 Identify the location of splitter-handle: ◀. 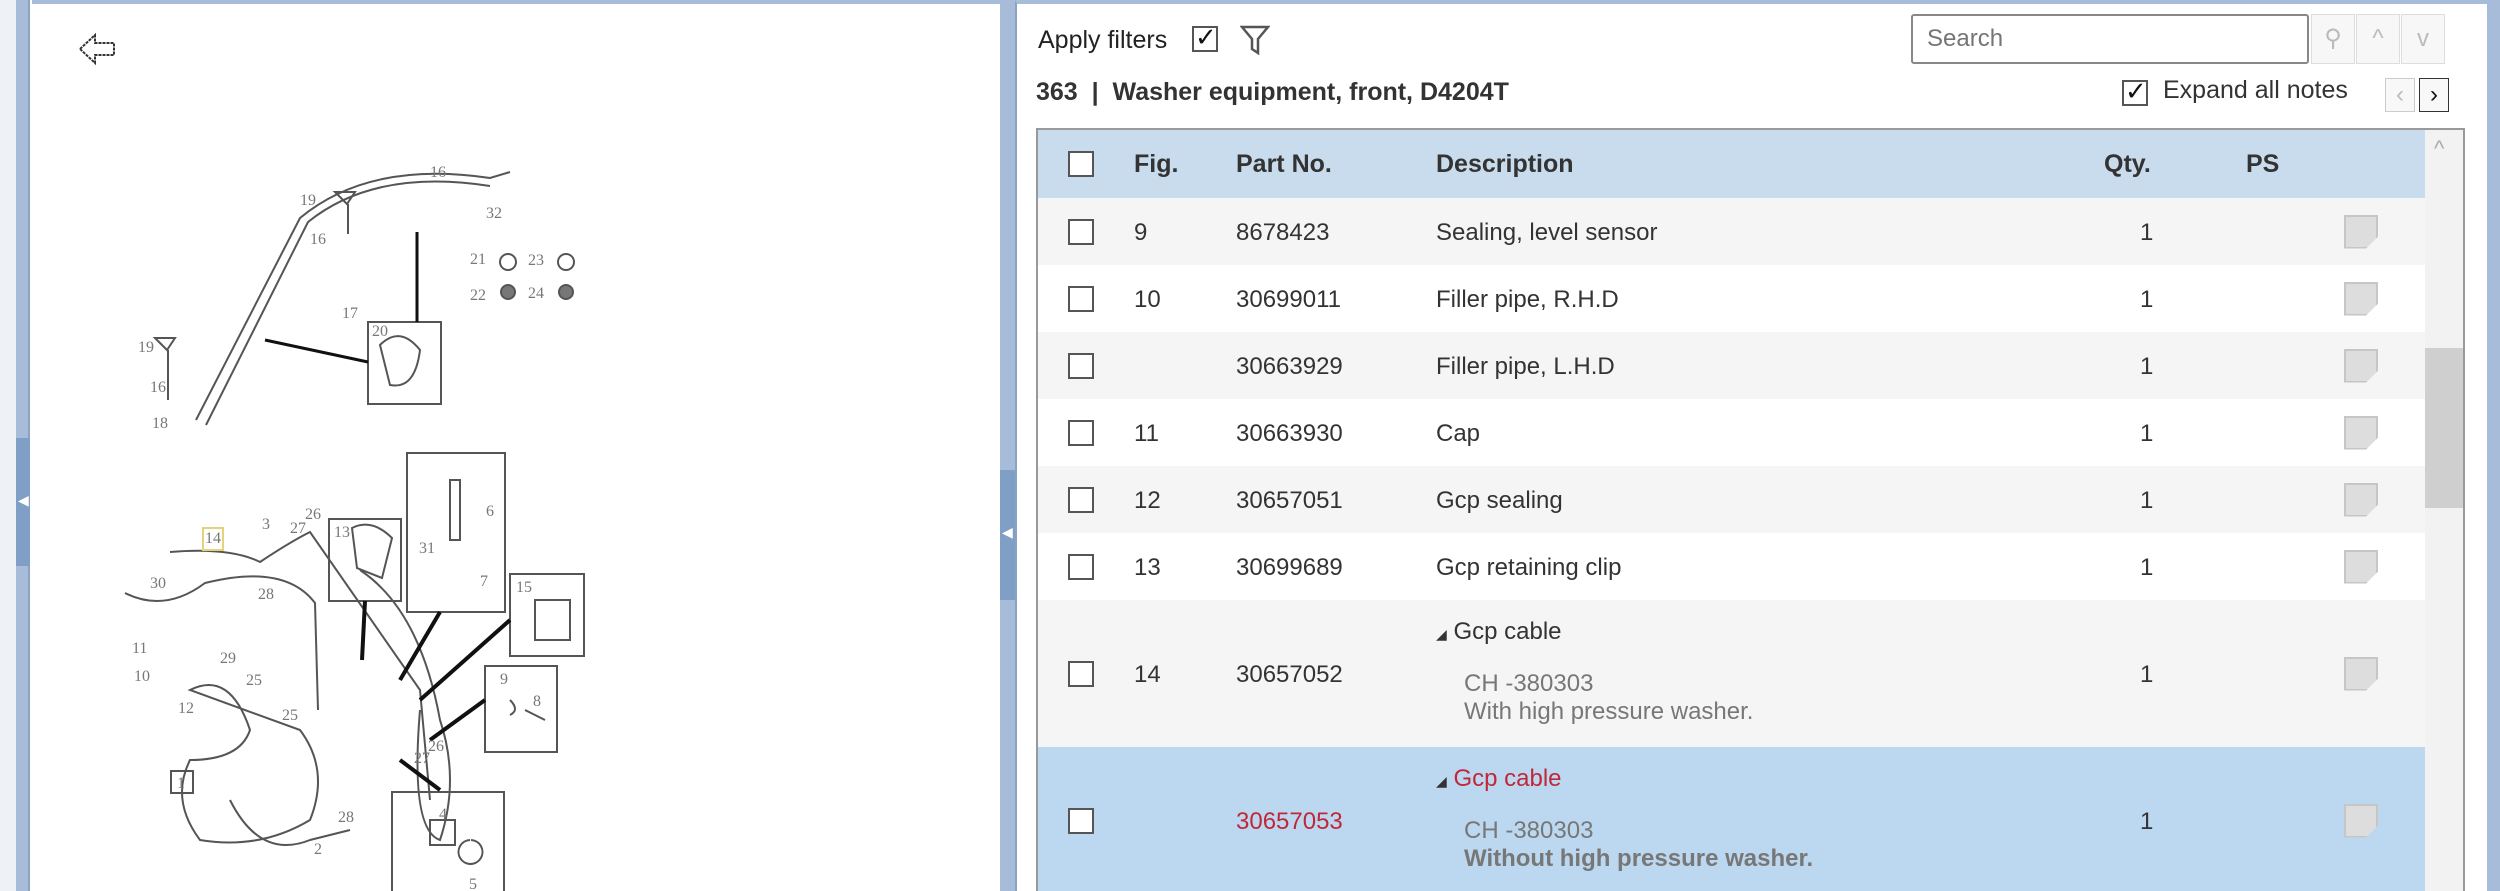
(1007, 535).